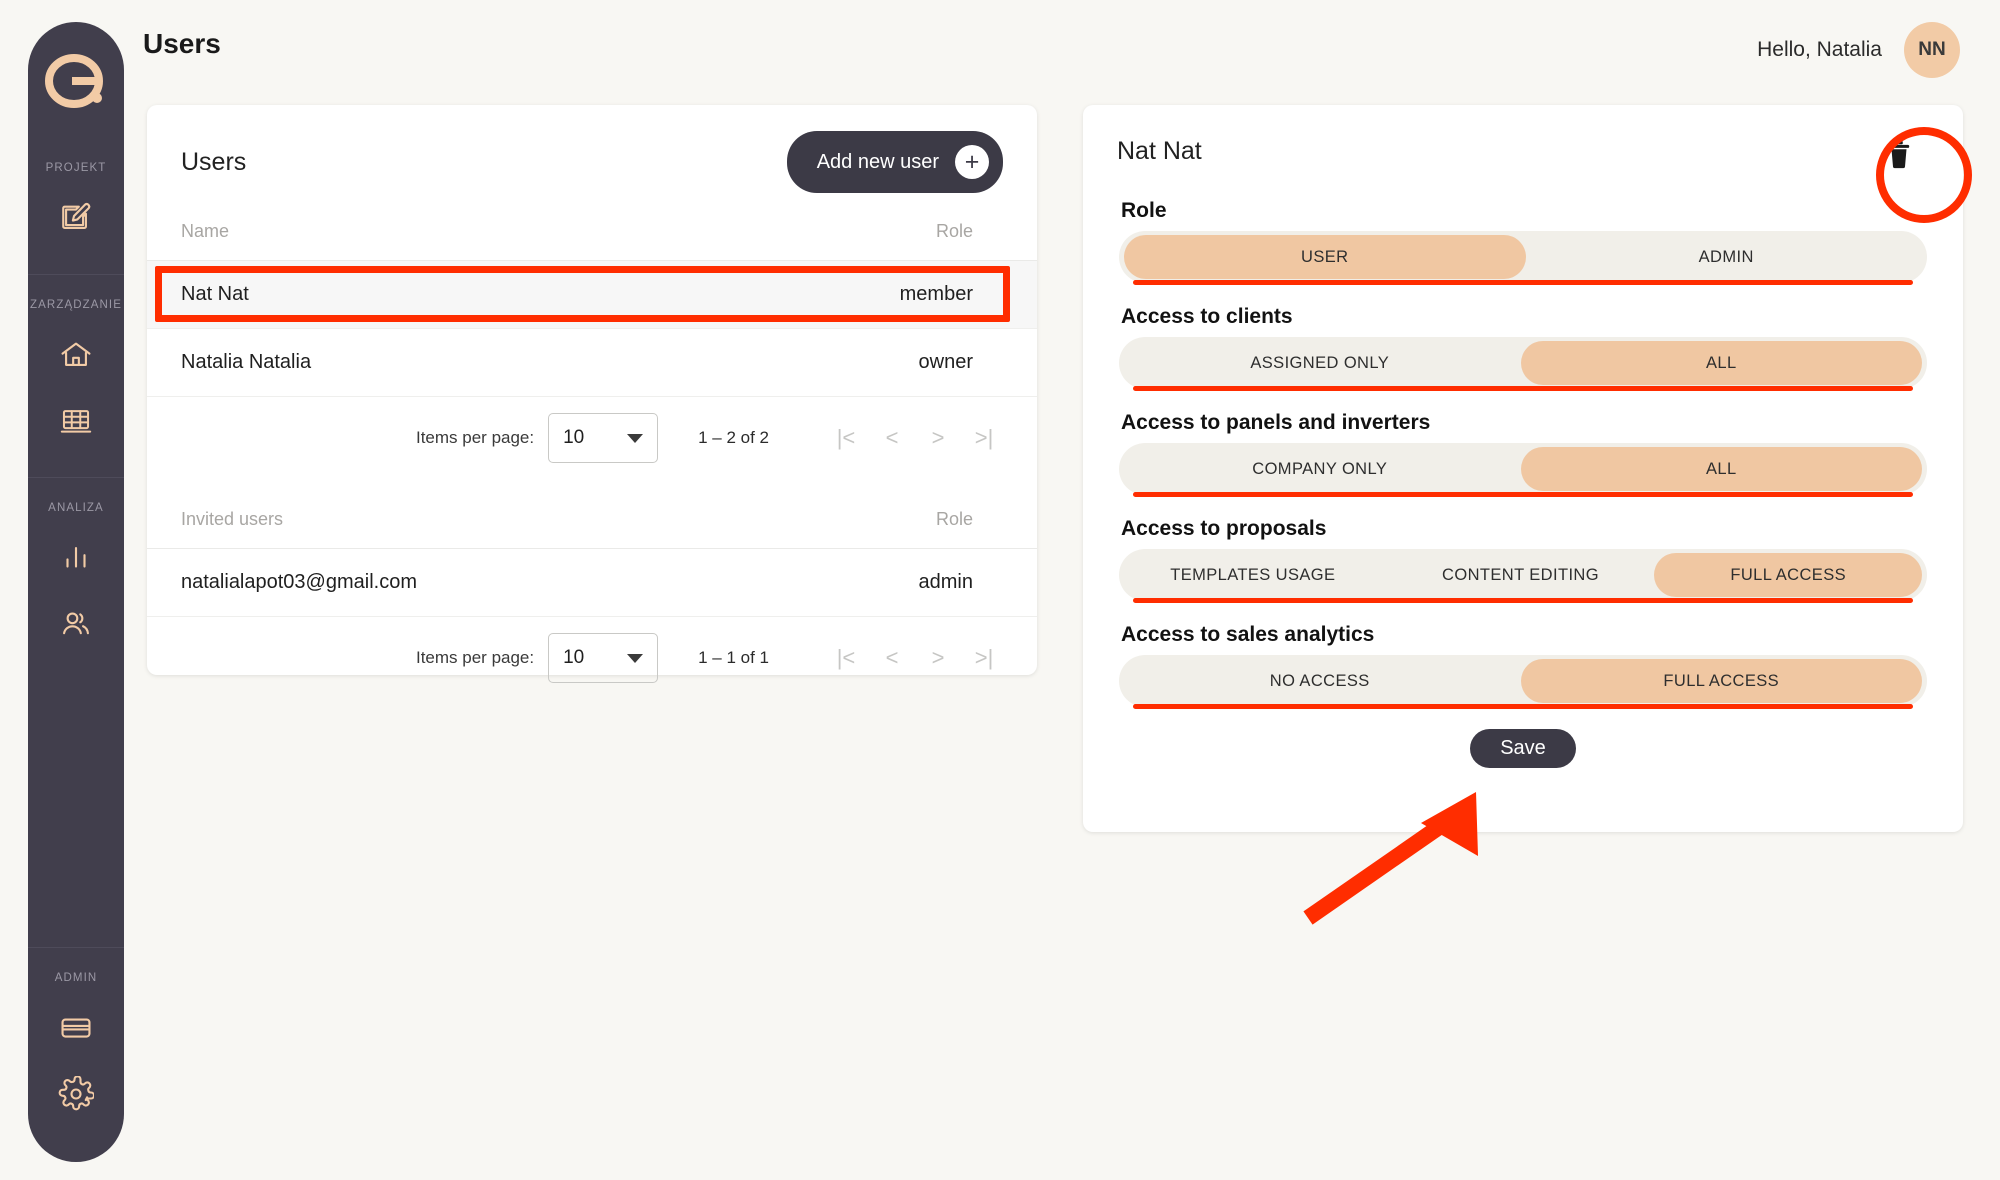 This screenshot has height=1180, width=2000. I want to click on toggle-group-access-to-clients: ASSIGNED ONLY ALL, so click(1523, 364).